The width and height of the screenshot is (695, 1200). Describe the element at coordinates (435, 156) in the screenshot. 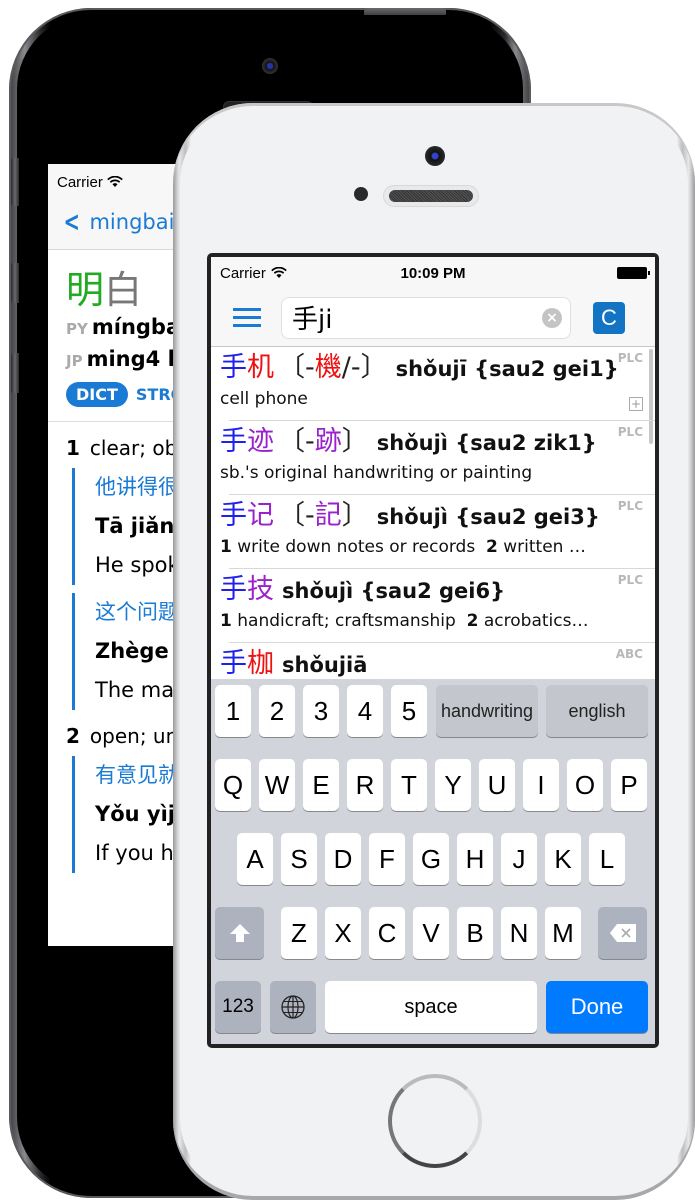

I see `front-camera-icon` at that location.